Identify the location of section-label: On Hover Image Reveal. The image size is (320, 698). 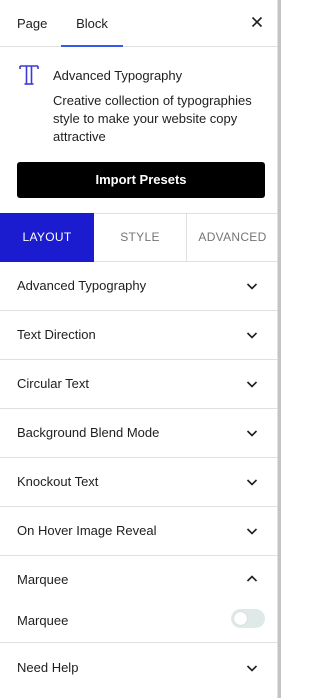
(87, 530).